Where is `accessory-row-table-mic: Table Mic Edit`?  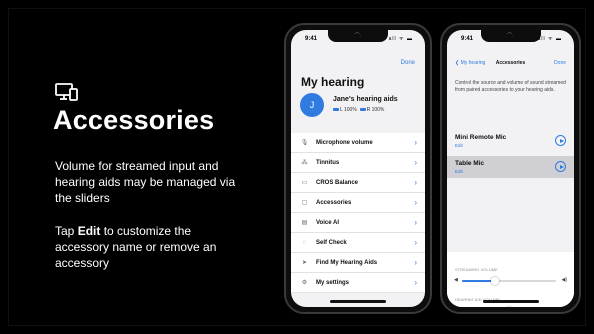 accessory-row-table-mic: Table Mic Edit is located at coordinates (510, 167).